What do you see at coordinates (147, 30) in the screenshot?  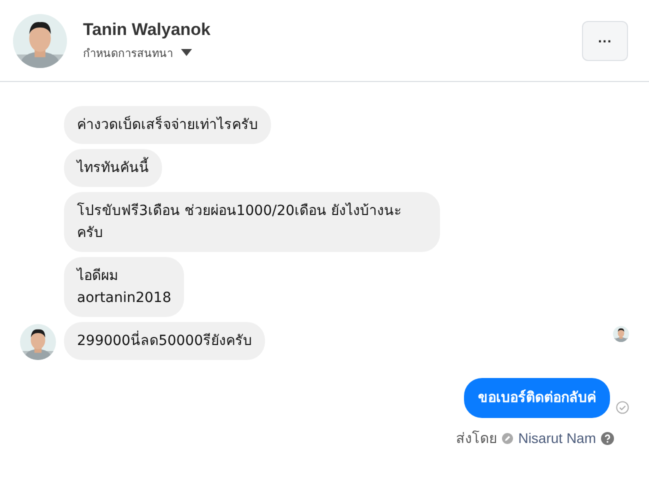 I see `contact-name: Tanin Walyanok` at bounding box center [147, 30].